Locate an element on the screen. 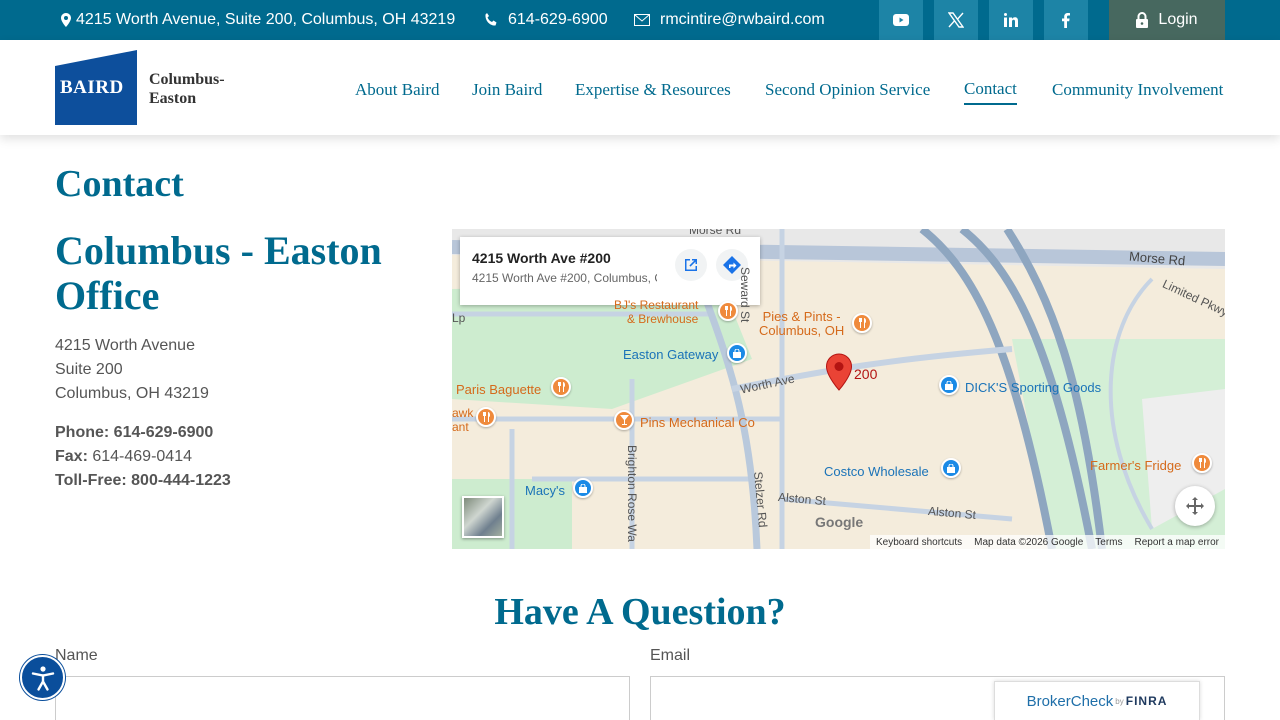 The height and width of the screenshot is (720, 1280). logo-subtitle-line2: Easton is located at coordinates (173, 98).